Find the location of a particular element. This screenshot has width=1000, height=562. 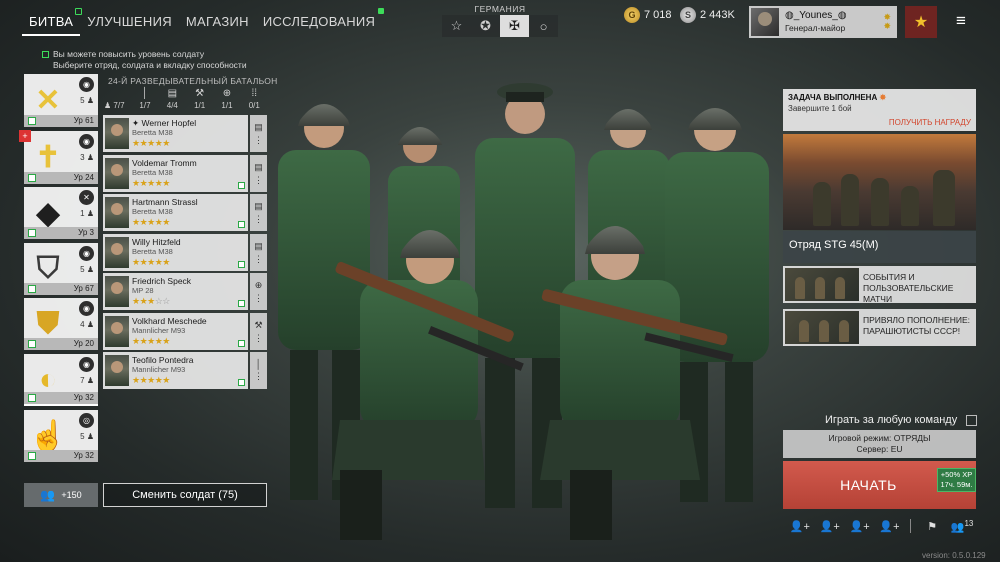

main-nav: БИТВА УЛУЧШЕНИЯ МАГАЗИН ИССЛЕДОВАНИЯ is located at coordinates (203, 22).